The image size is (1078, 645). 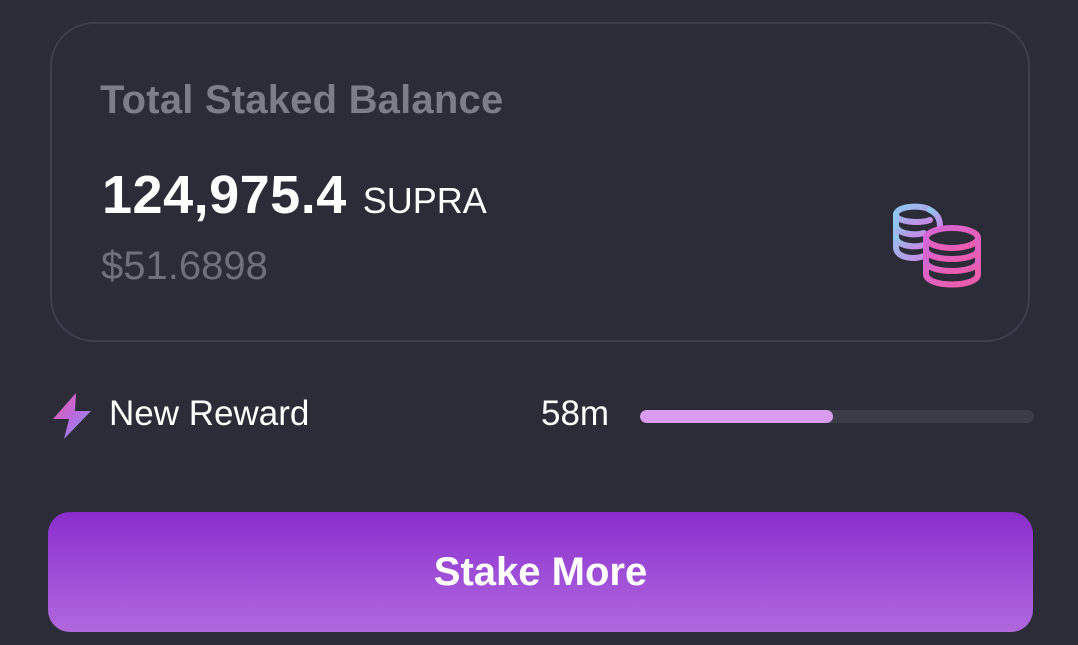 What do you see at coordinates (575, 413) in the screenshot?
I see `reward-countdown: 58m` at bounding box center [575, 413].